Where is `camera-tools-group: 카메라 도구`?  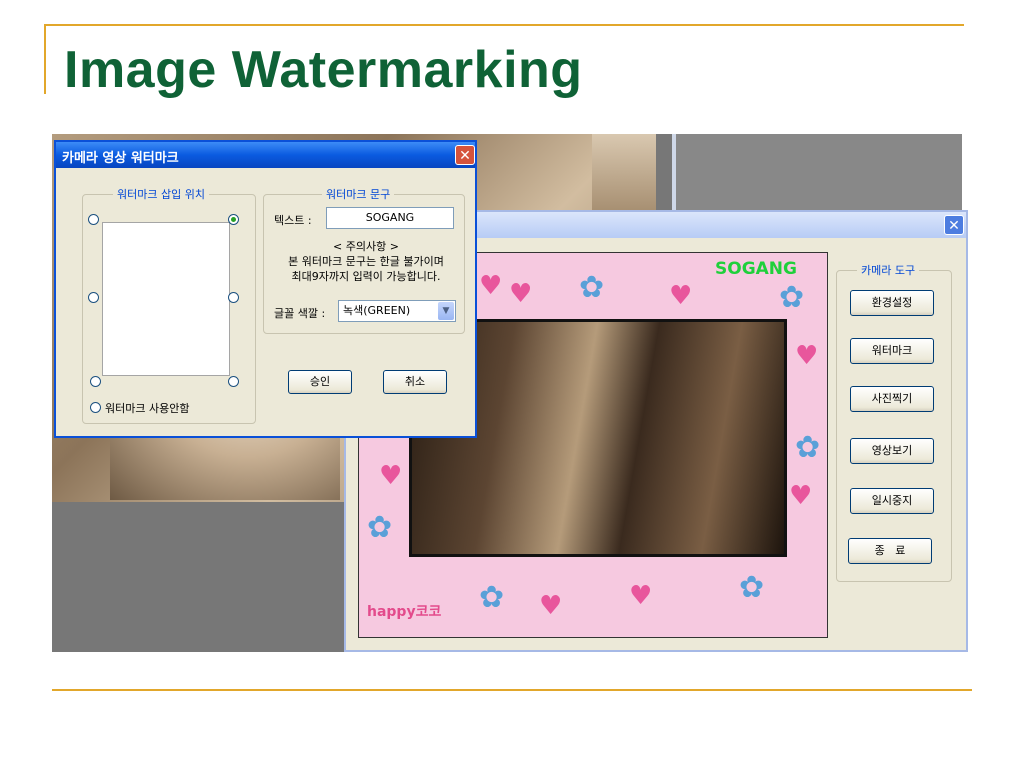 camera-tools-group: 카메라 도구 is located at coordinates (894, 422).